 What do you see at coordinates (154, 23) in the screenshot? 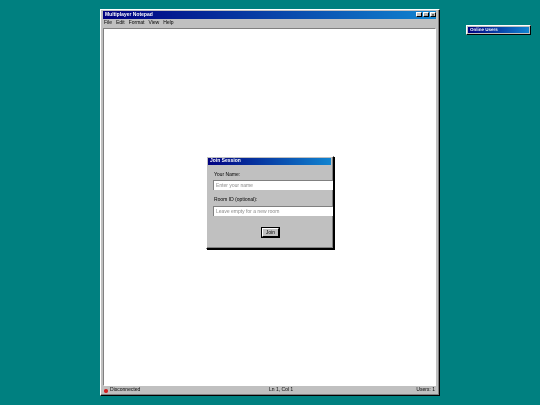
I see `menu-view: View` at bounding box center [154, 23].